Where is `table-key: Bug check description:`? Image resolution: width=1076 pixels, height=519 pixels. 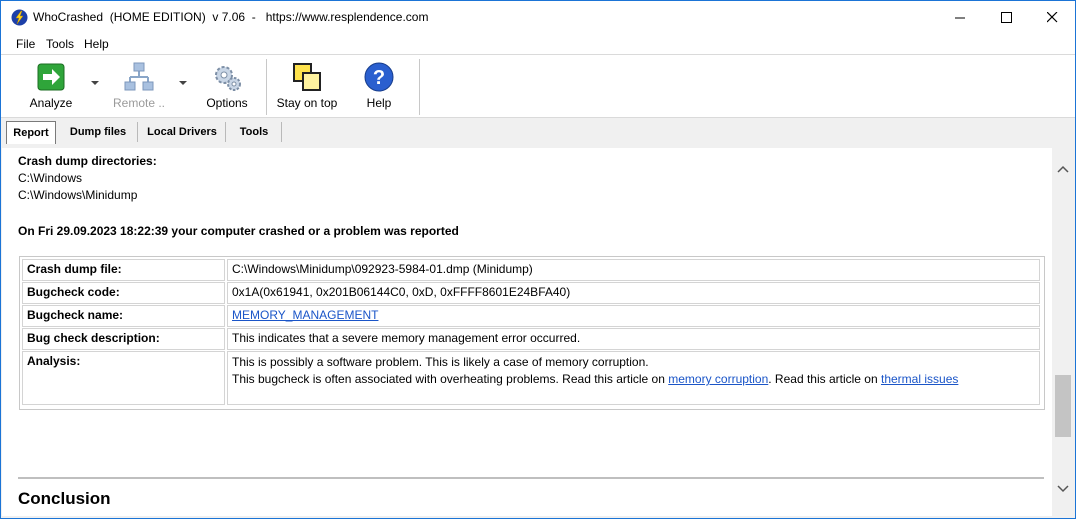 table-key: Bug check description: is located at coordinates (123, 339).